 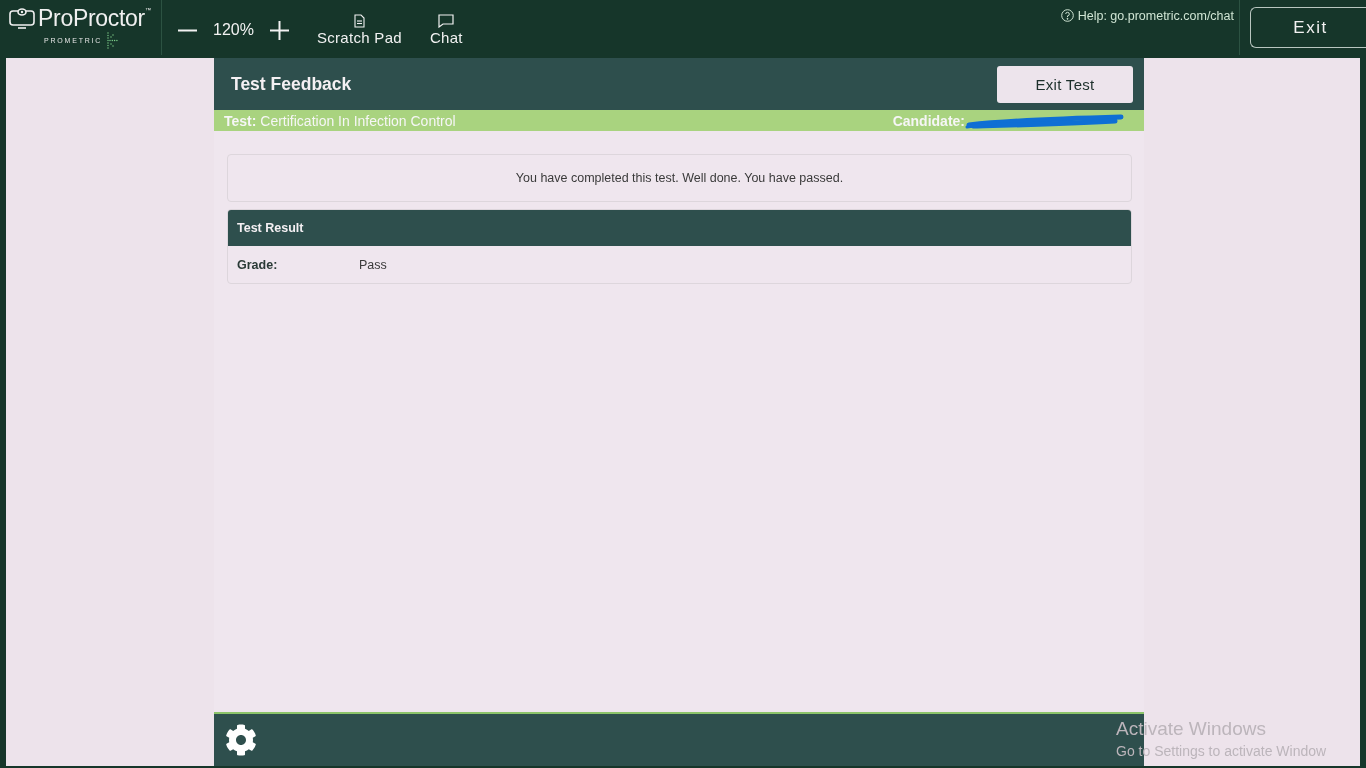 What do you see at coordinates (1065, 84) in the screenshot?
I see `exit-test-button: Exit Test` at bounding box center [1065, 84].